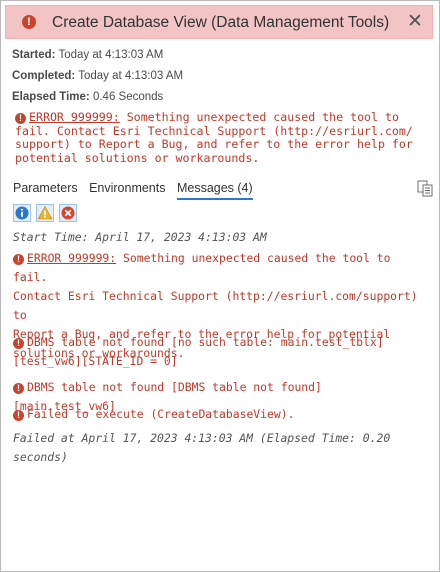 The height and width of the screenshot is (572, 440). What do you see at coordinates (34, 55) in the screenshot?
I see `started-label: Started:` at bounding box center [34, 55].